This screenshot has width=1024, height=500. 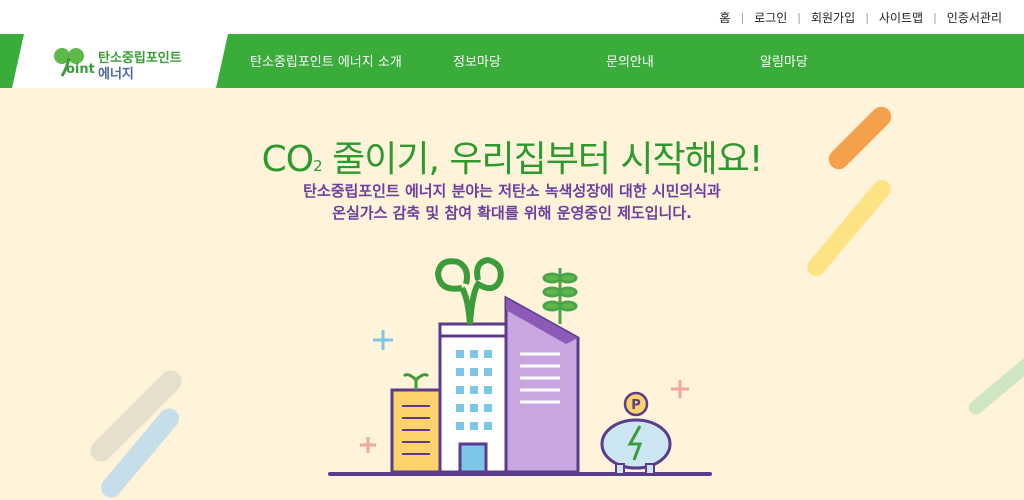 What do you see at coordinates (477, 60) in the screenshot?
I see `menu-item-info: 정보마당` at bounding box center [477, 60].